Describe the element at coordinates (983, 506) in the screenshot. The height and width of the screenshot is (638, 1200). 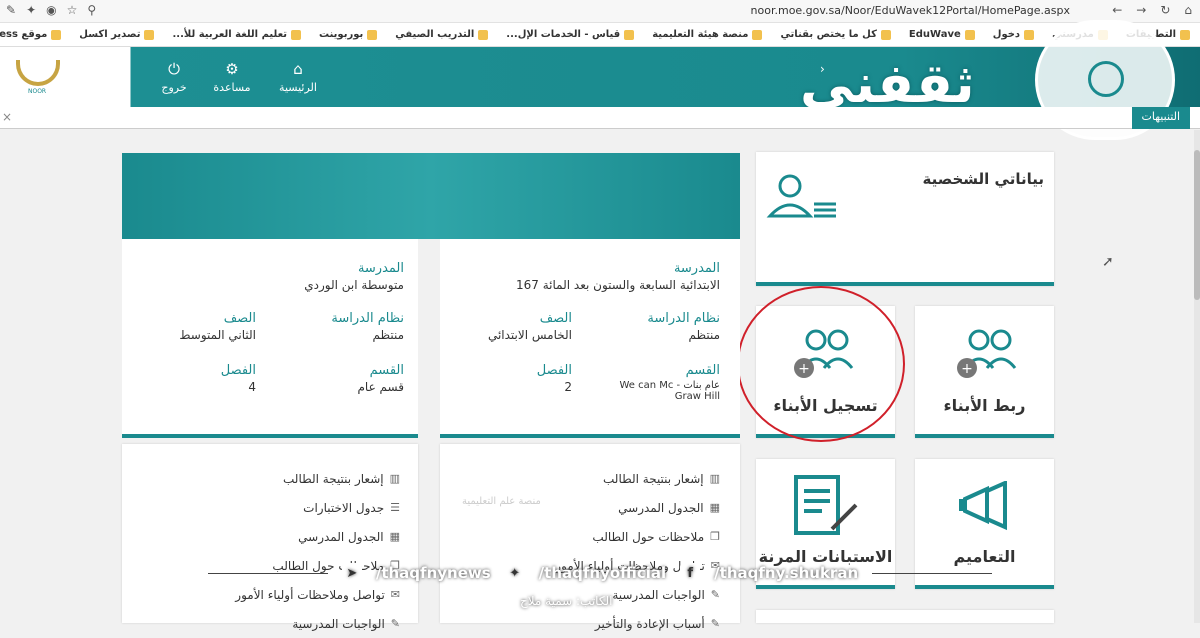
I see `megaphone-icon` at that location.